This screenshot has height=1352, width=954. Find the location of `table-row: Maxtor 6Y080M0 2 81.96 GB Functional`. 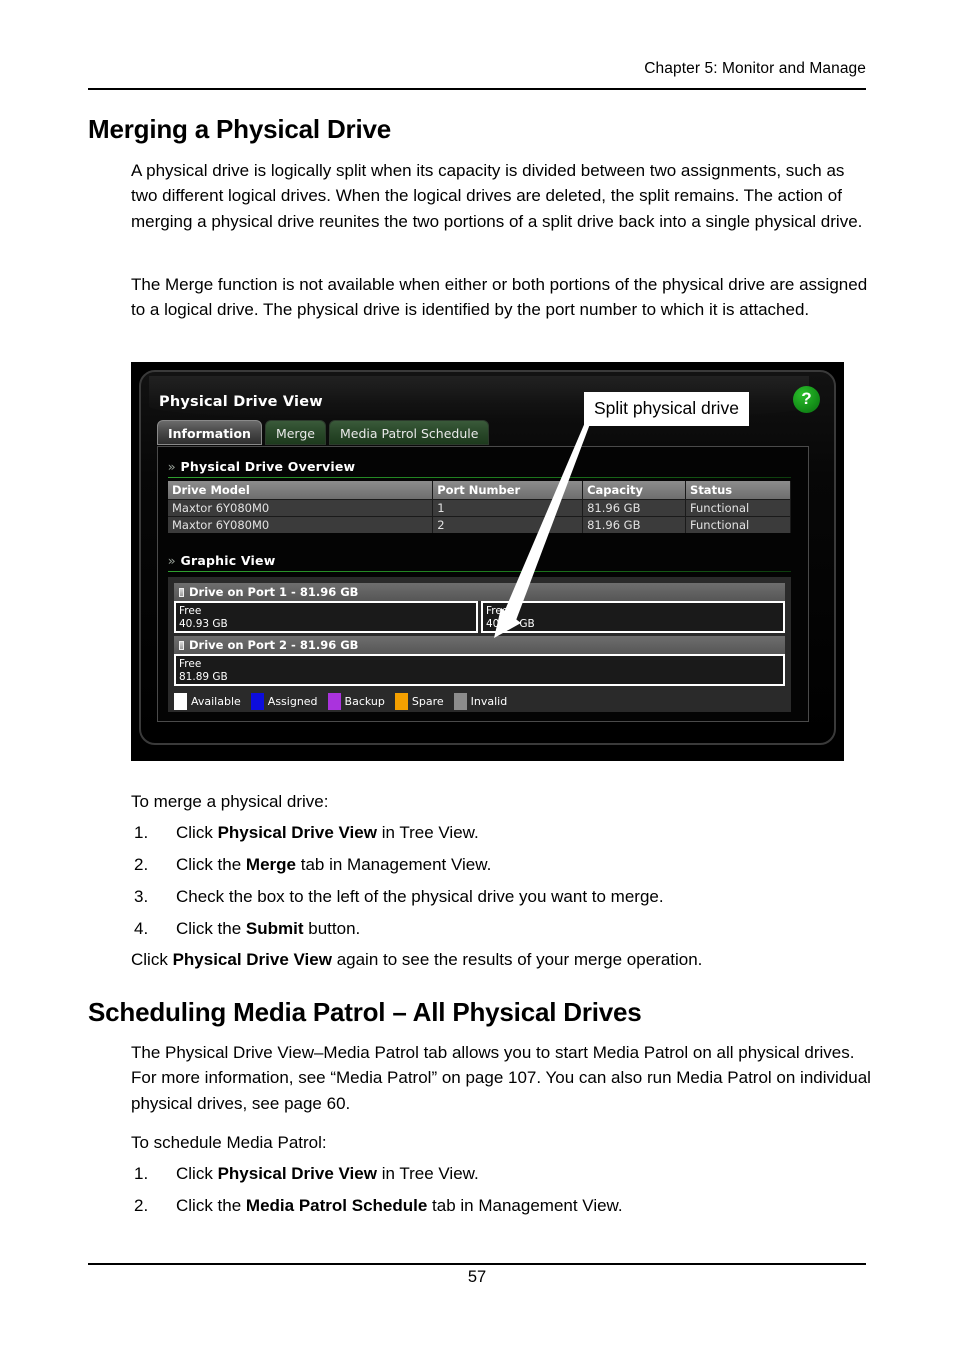

table-row: Maxtor 6Y080M0 2 81.96 GB Functional is located at coordinates (479, 524).